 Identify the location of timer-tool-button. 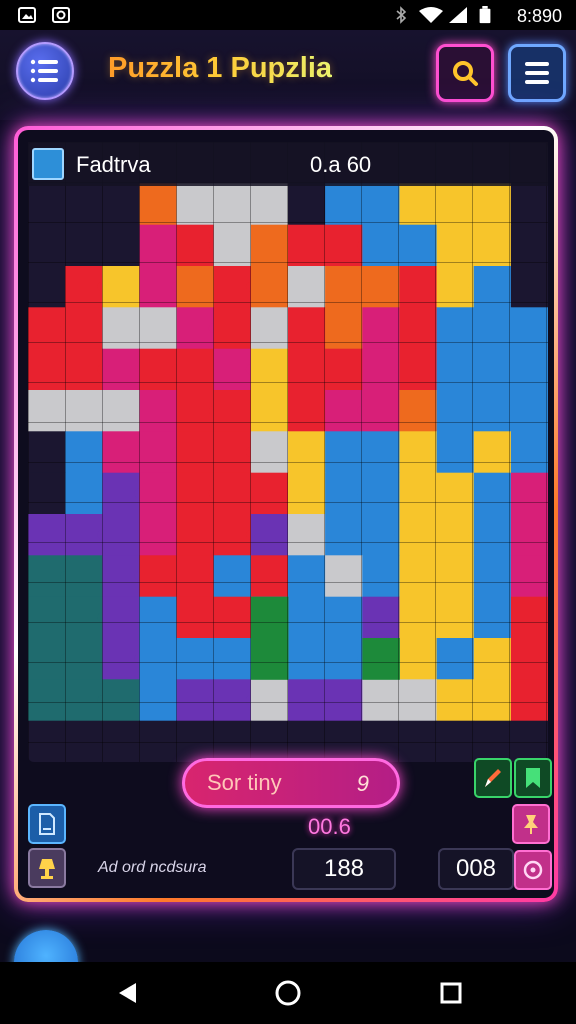
(533, 870).